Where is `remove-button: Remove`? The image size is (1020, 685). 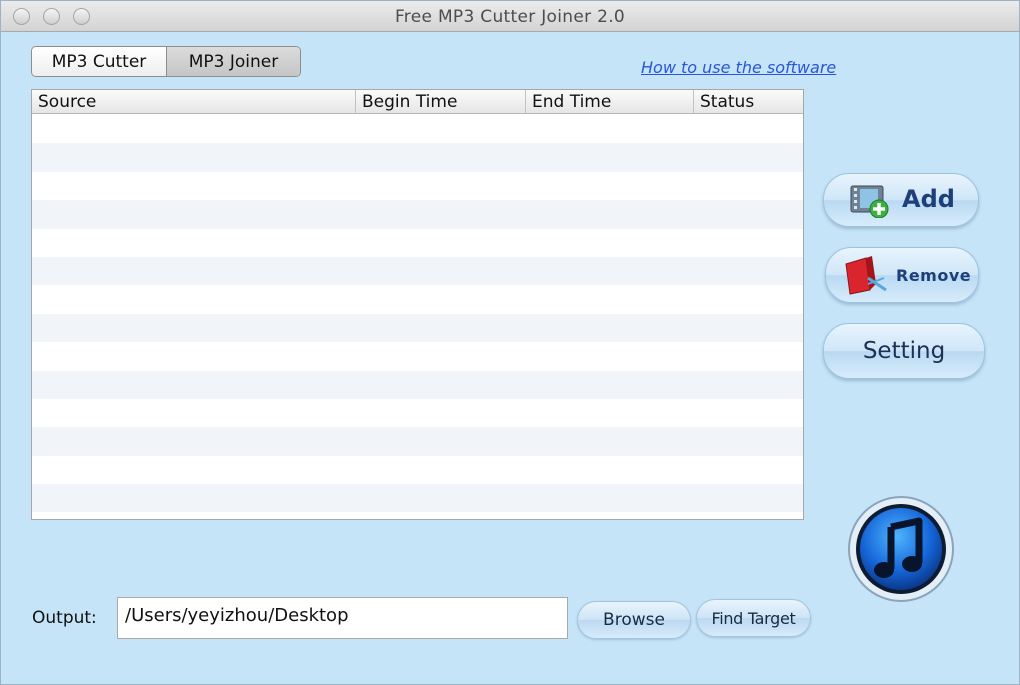 remove-button: Remove is located at coordinates (902, 275).